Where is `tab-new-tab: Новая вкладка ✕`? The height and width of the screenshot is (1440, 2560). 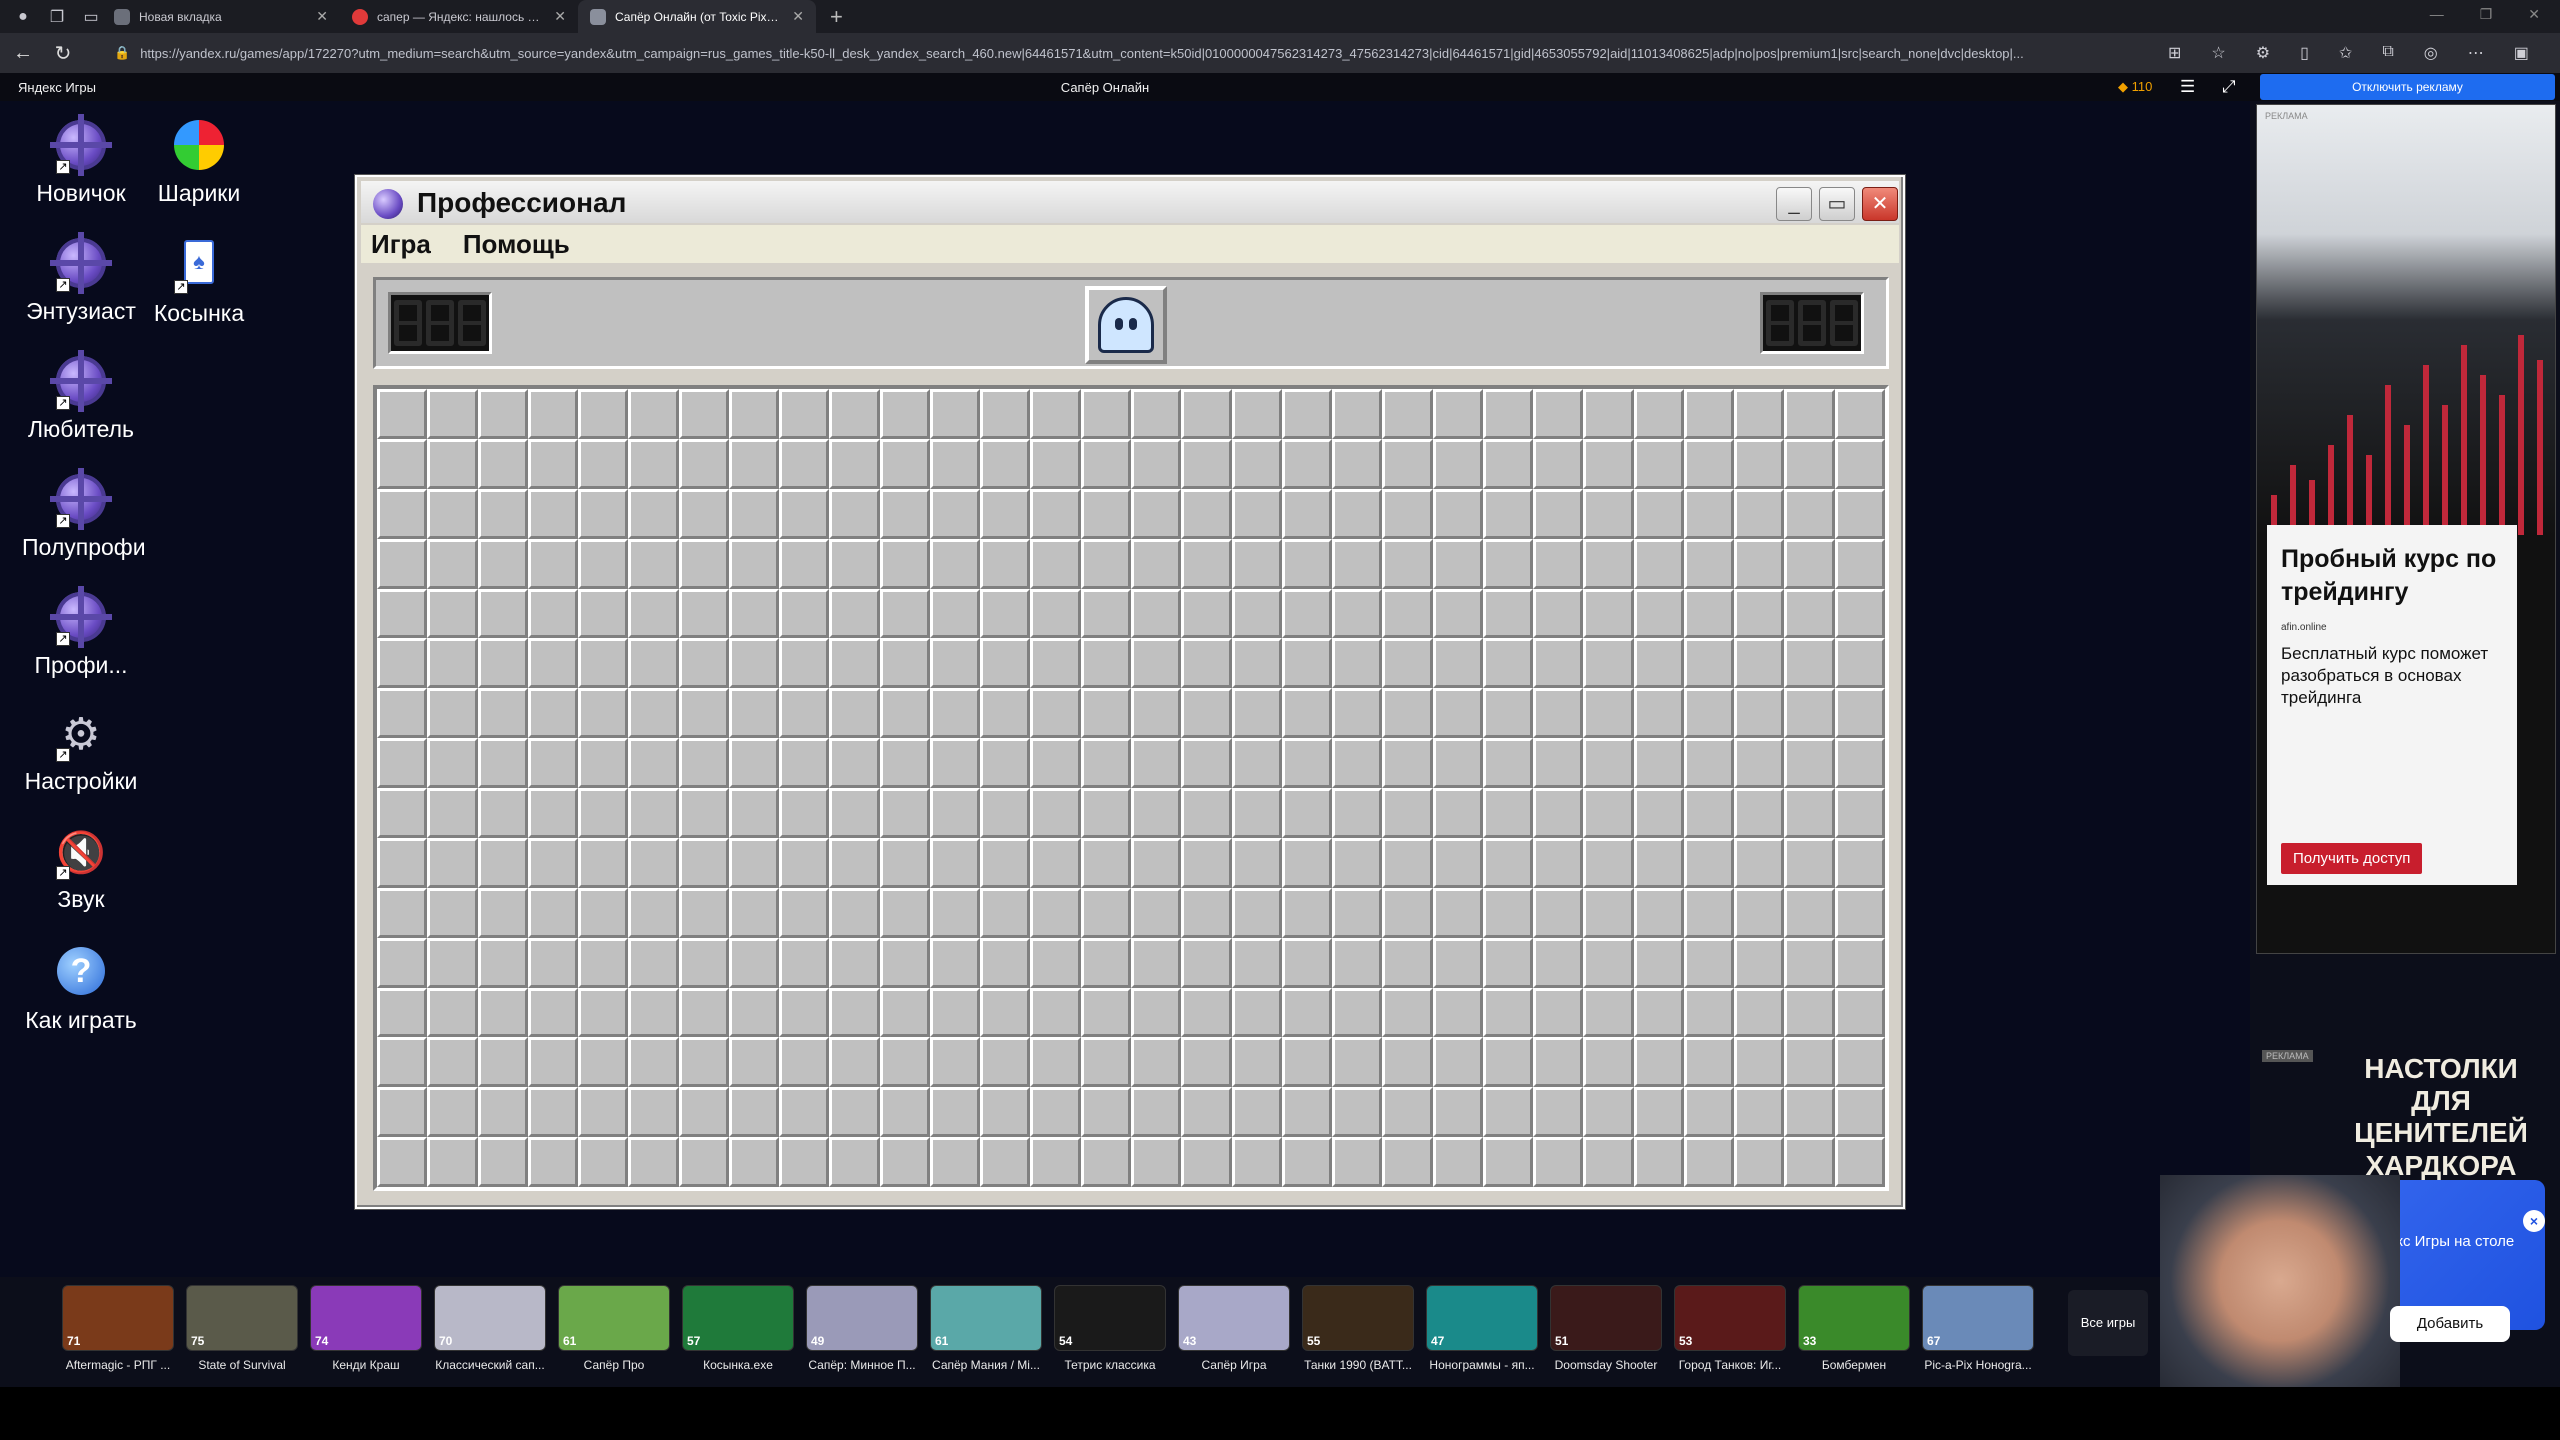
tab-new-tab: Новая вкладка ✕ is located at coordinates (221, 16).